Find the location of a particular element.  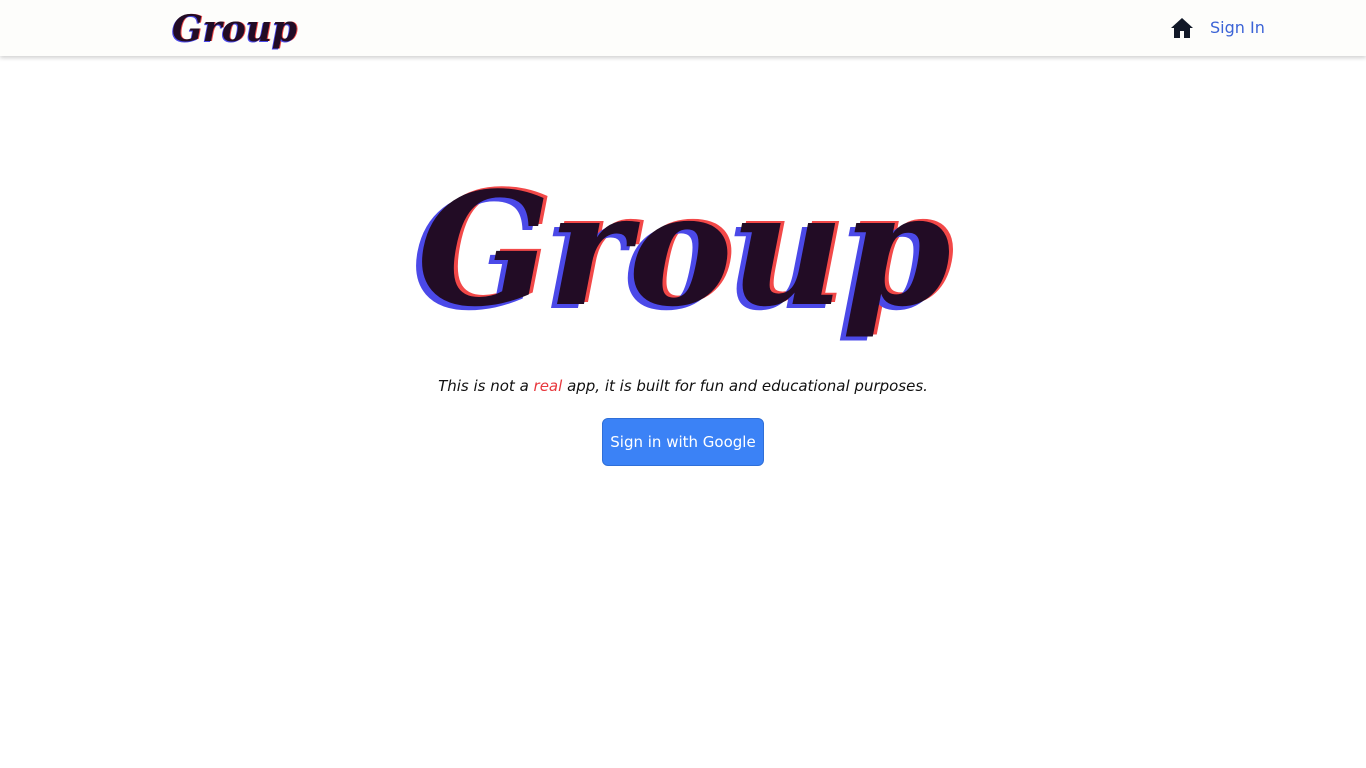

tagline-text-start: This is not a is located at coordinates (486, 386).